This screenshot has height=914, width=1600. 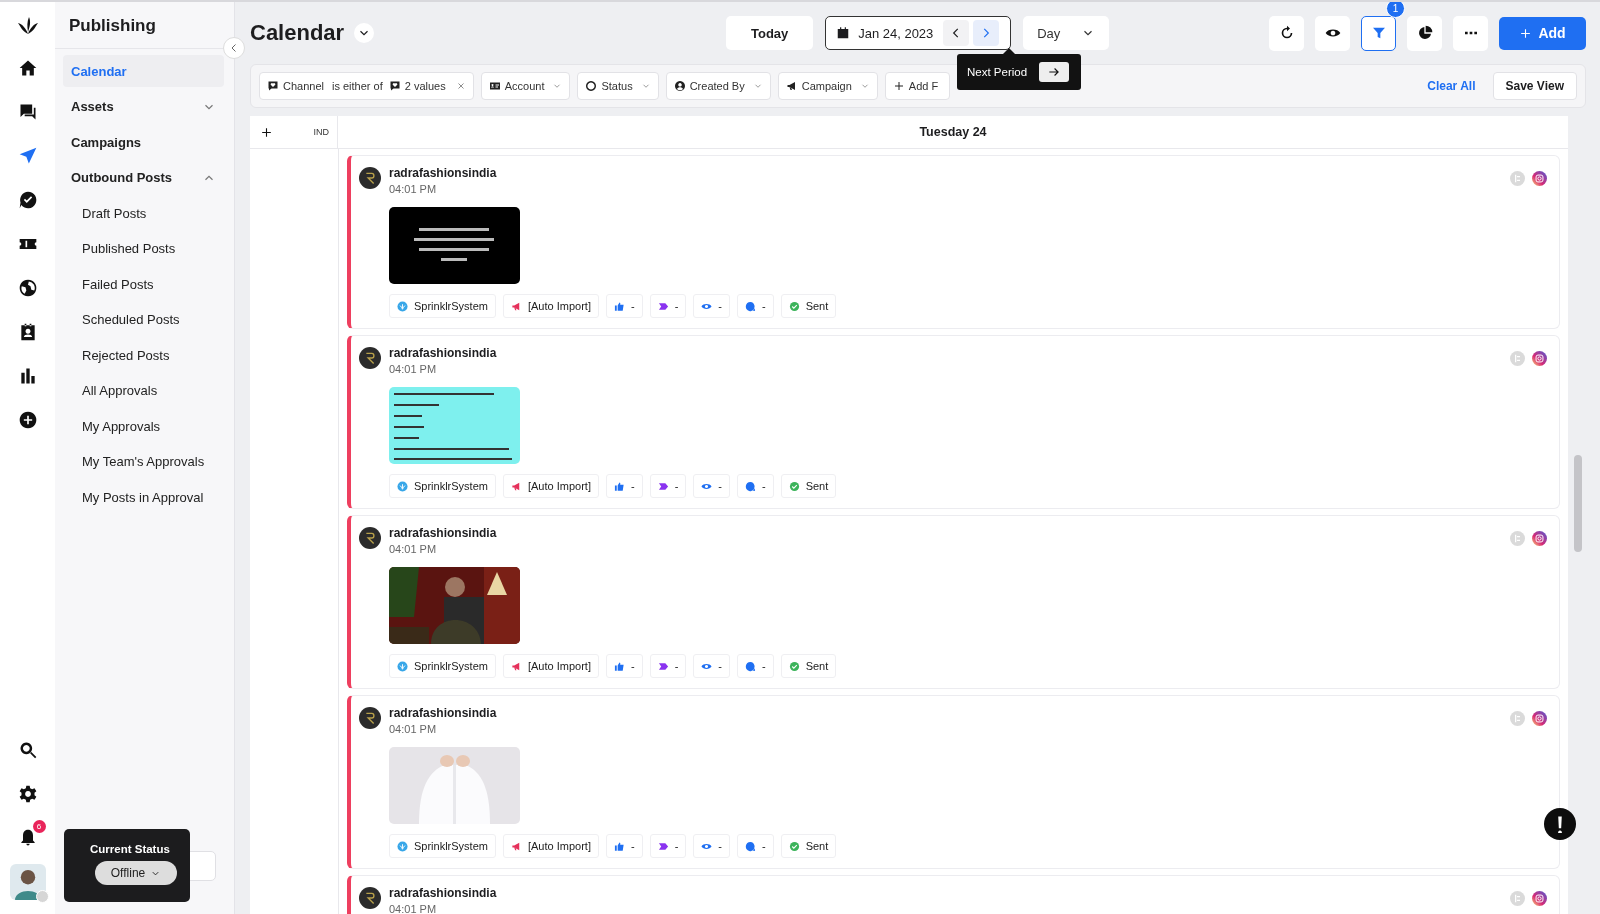 I want to click on post-card: radrafashionsindia 04:01 PM, so click(x=953, y=894).